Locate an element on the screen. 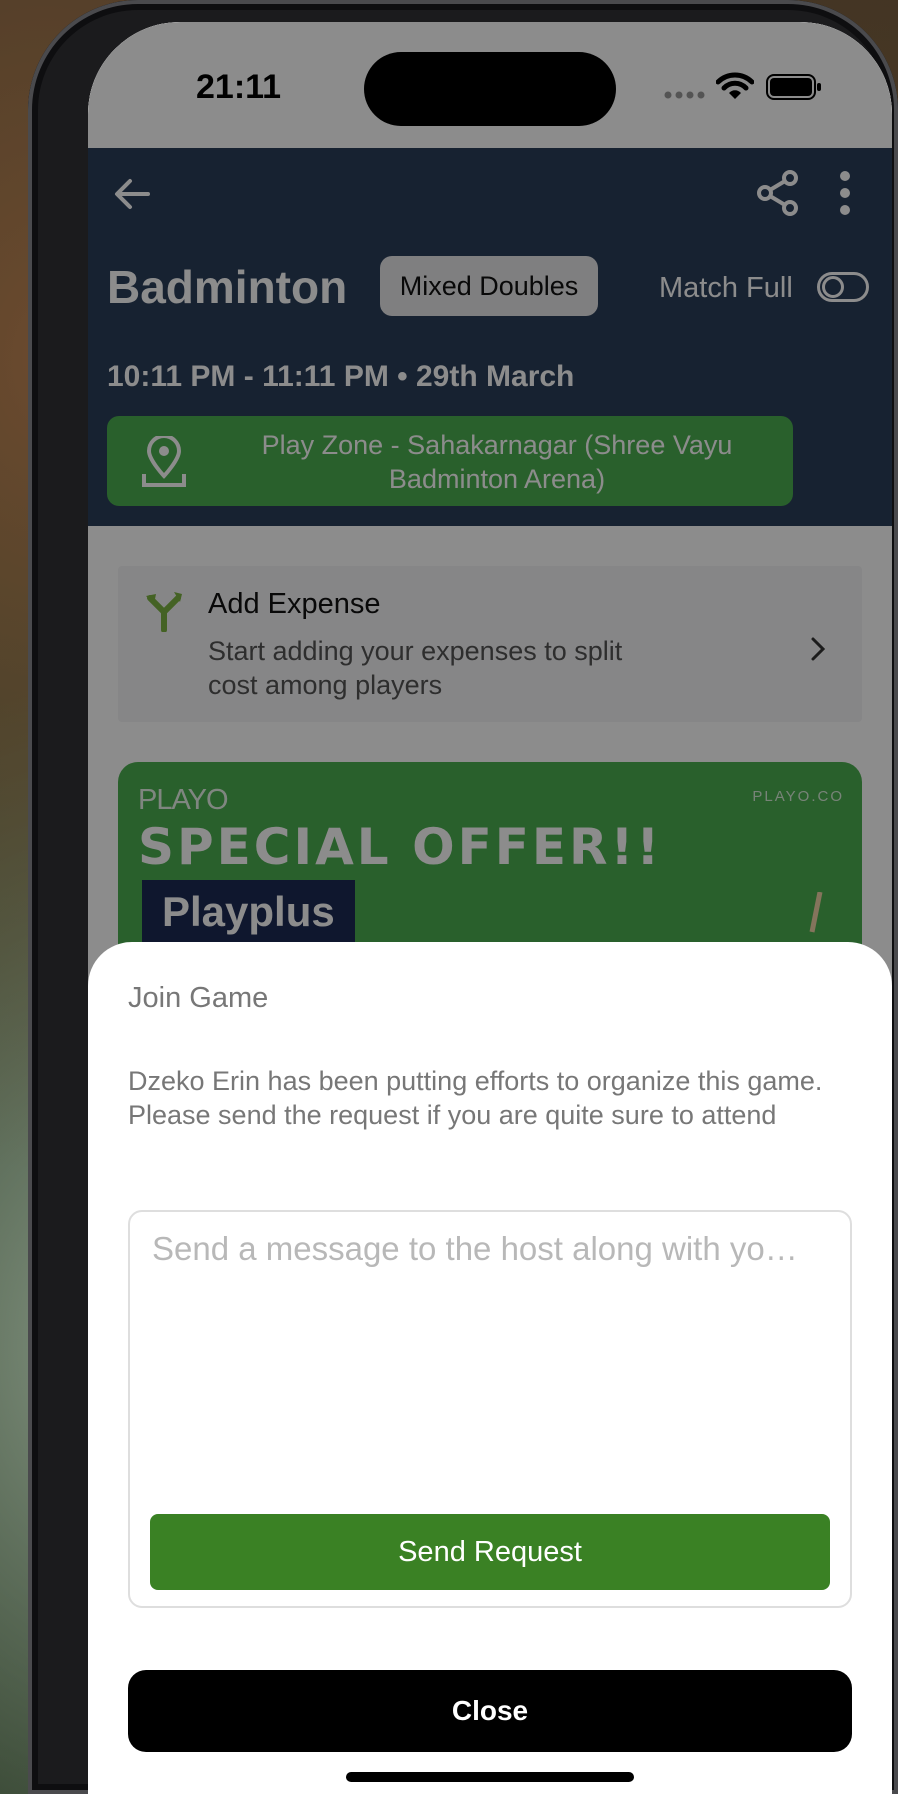 The height and width of the screenshot is (1794, 898). close-button: Close is located at coordinates (490, 1711).